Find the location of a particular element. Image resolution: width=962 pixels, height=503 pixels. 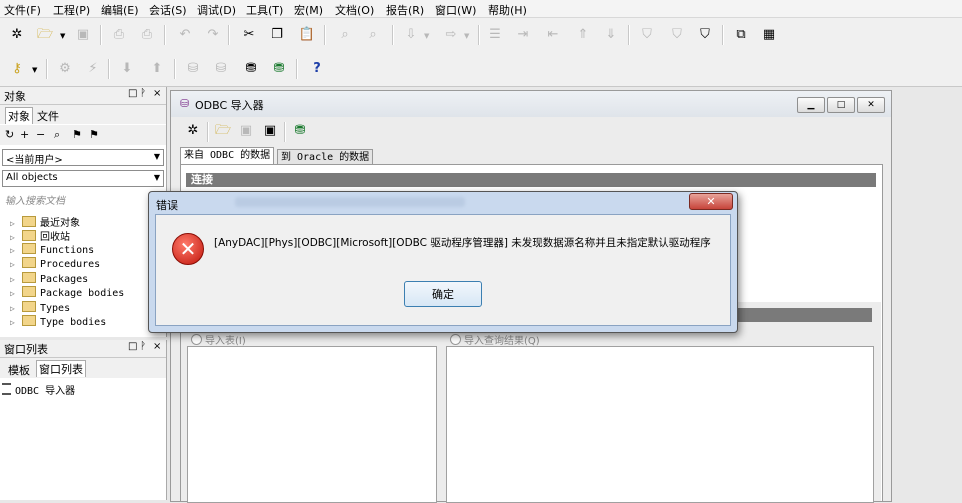

comment-icon: ⛉ is located at coordinates (647, 35).